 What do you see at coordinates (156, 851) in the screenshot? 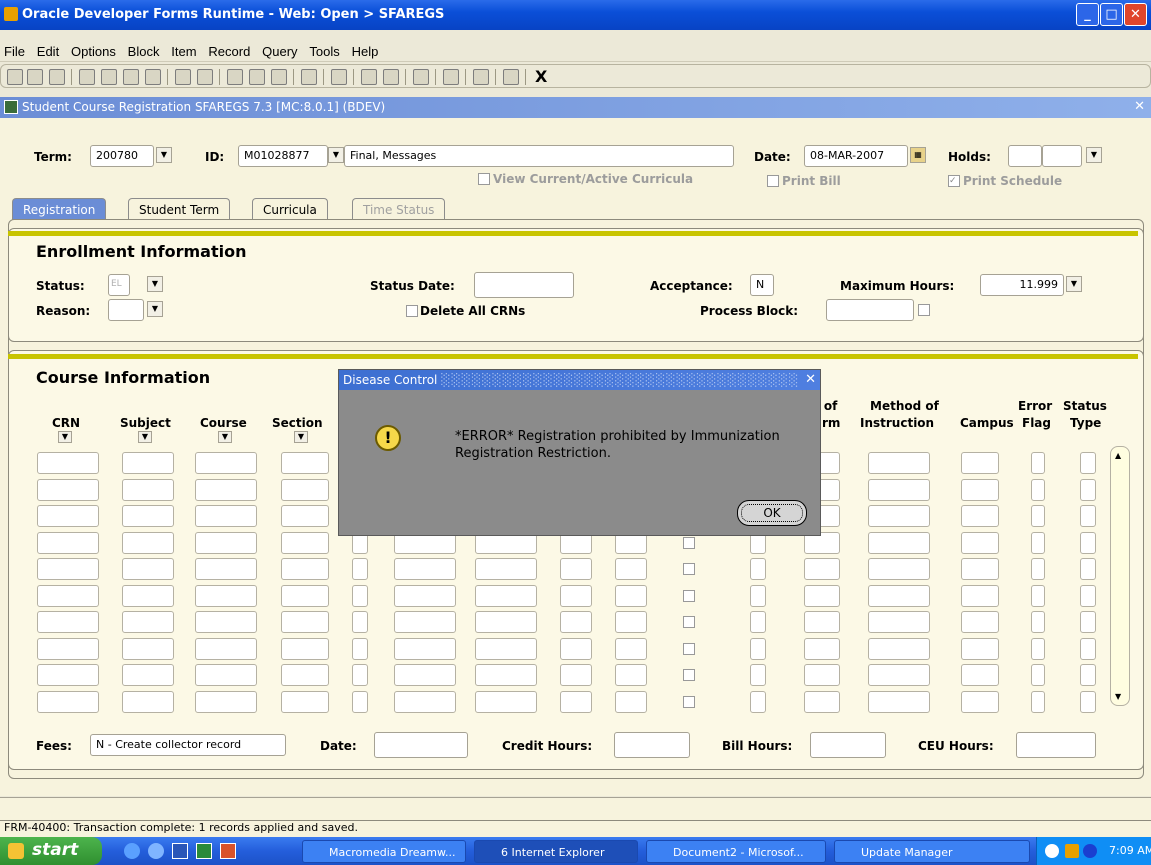
I see `browser-quicklaunch-icon` at bounding box center [156, 851].